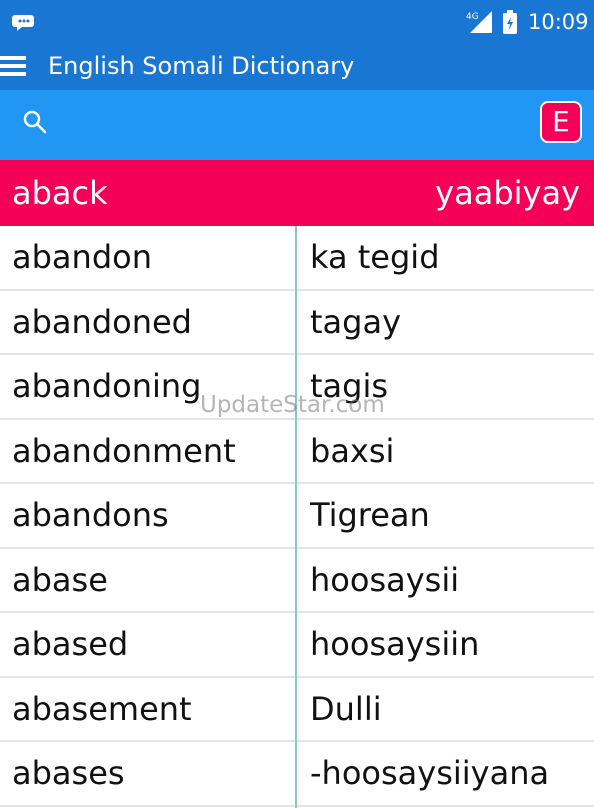  Describe the element at coordinates (430, 773) in the screenshot. I see `somali-translation: -hoosaysiiyana` at that location.